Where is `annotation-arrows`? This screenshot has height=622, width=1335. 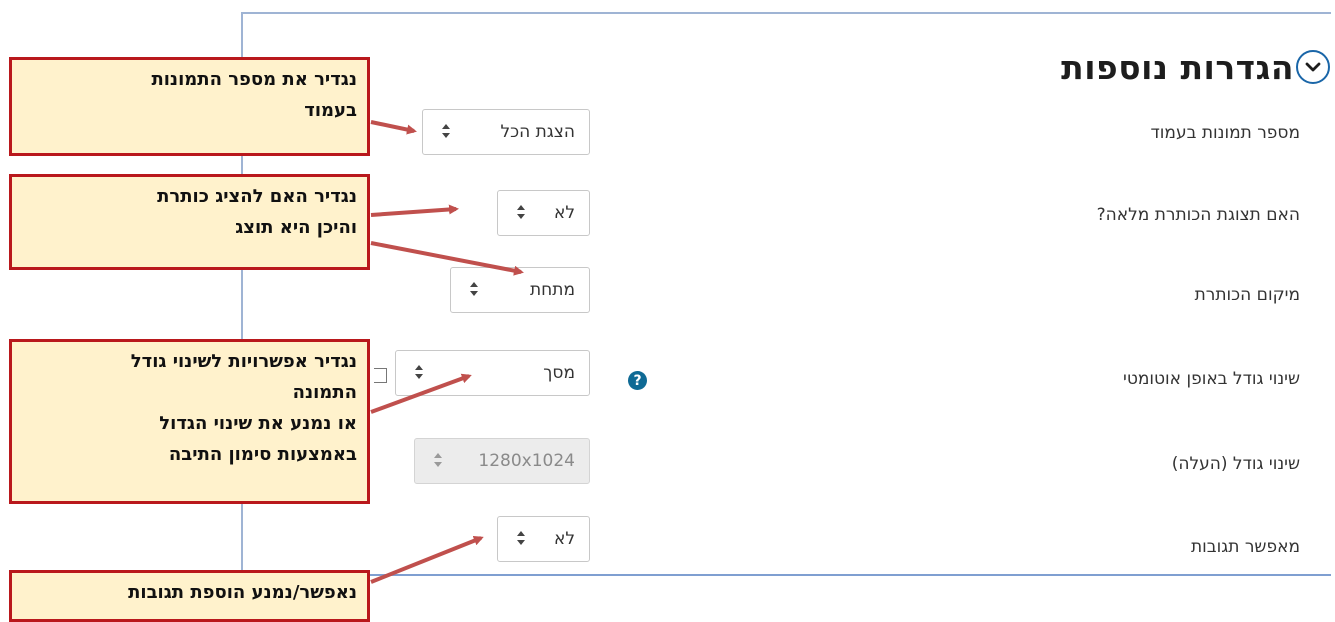
annotation-arrows is located at coordinates (447, 352).